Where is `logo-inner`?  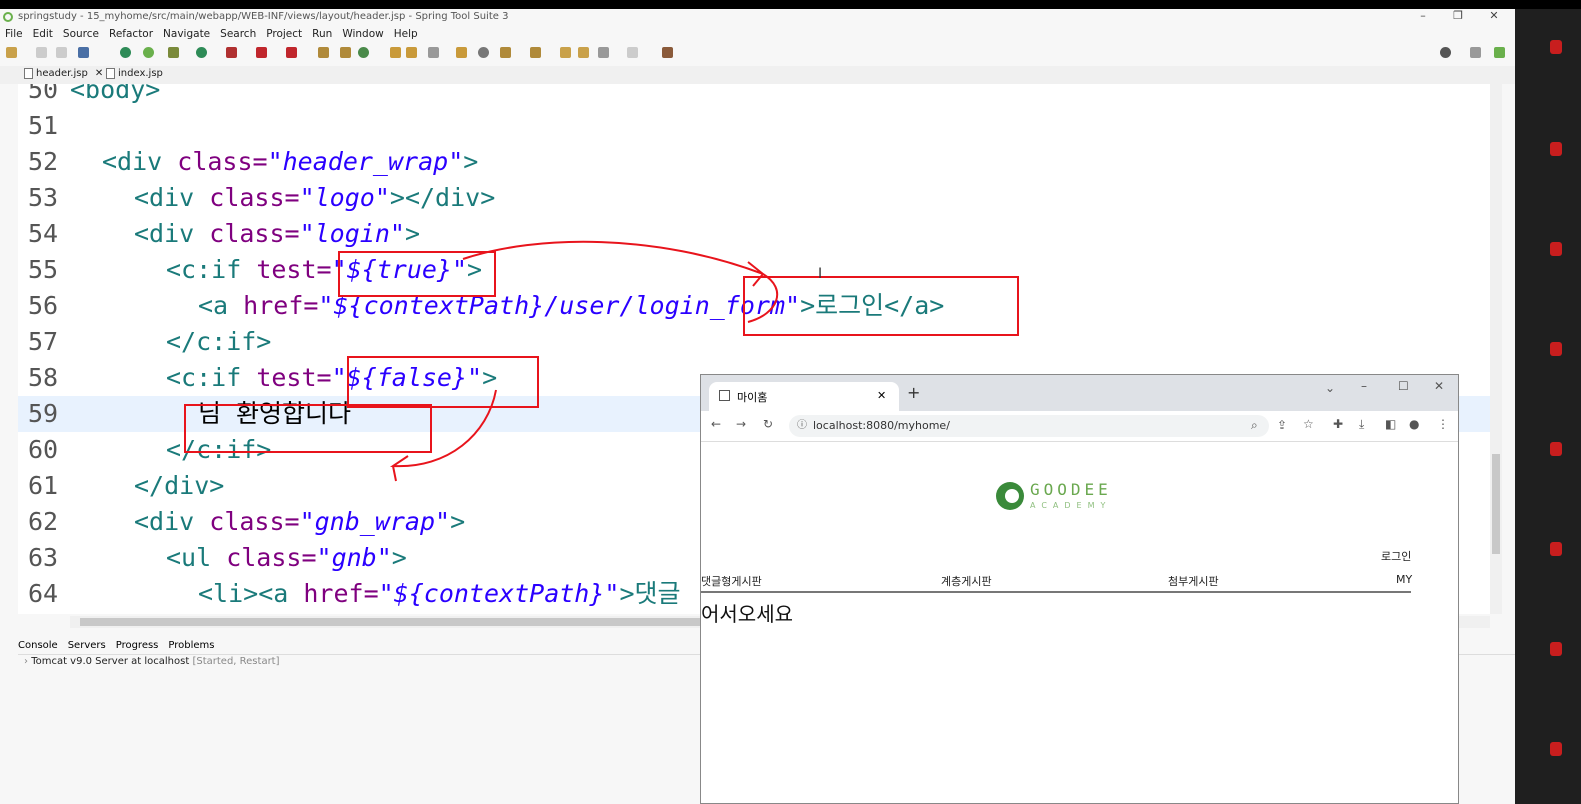
logo-inner is located at coordinates (1012, 496).